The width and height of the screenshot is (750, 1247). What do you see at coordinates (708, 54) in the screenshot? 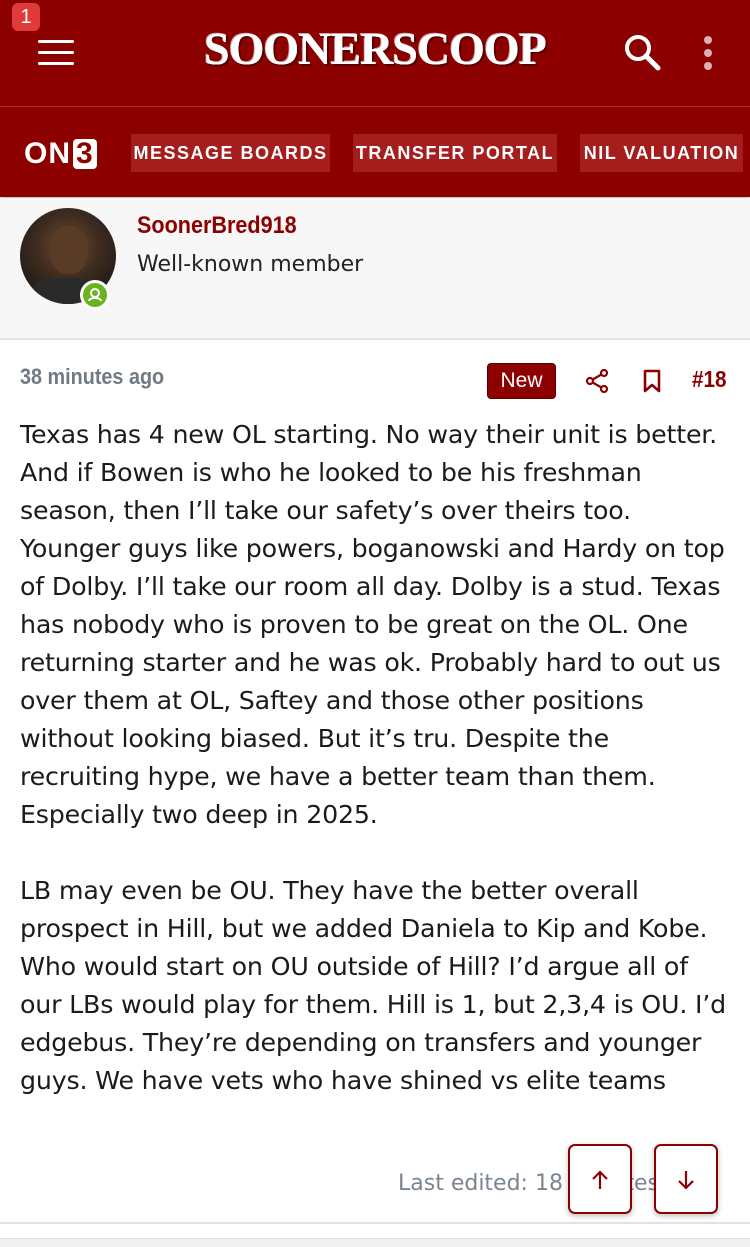
I see `more-vertical-icon` at bounding box center [708, 54].